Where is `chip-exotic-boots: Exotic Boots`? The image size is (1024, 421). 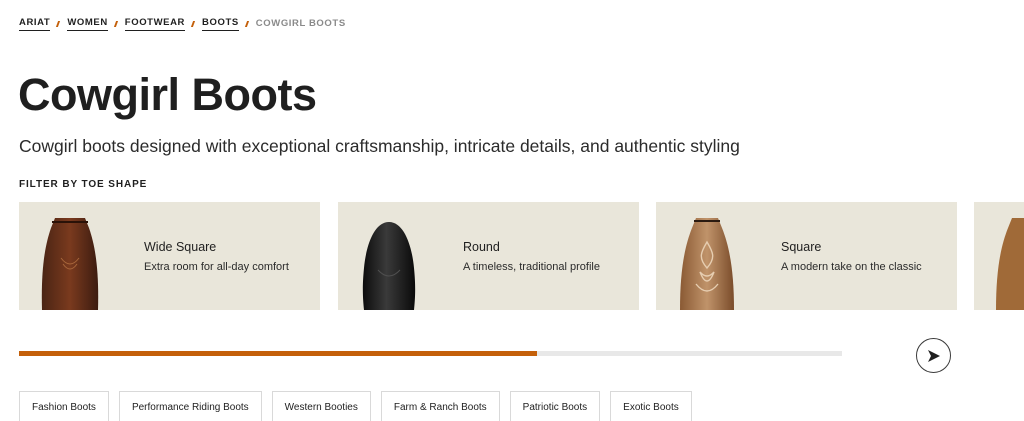 chip-exotic-boots: Exotic Boots is located at coordinates (651, 406).